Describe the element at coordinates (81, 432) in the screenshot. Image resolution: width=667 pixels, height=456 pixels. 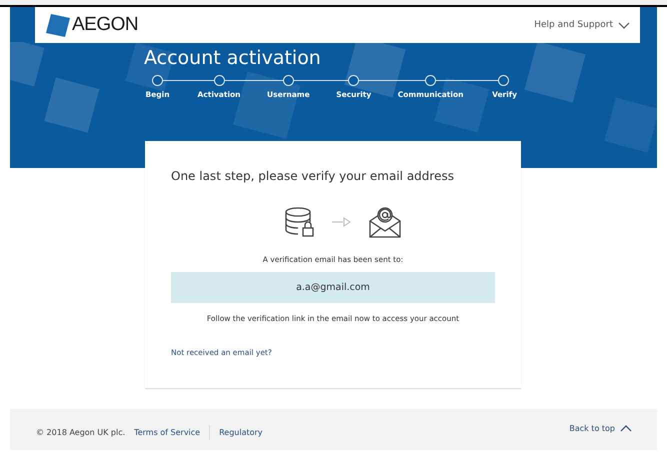
I see `copyright-text: © 2018 Aegon UK plc.` at that location.